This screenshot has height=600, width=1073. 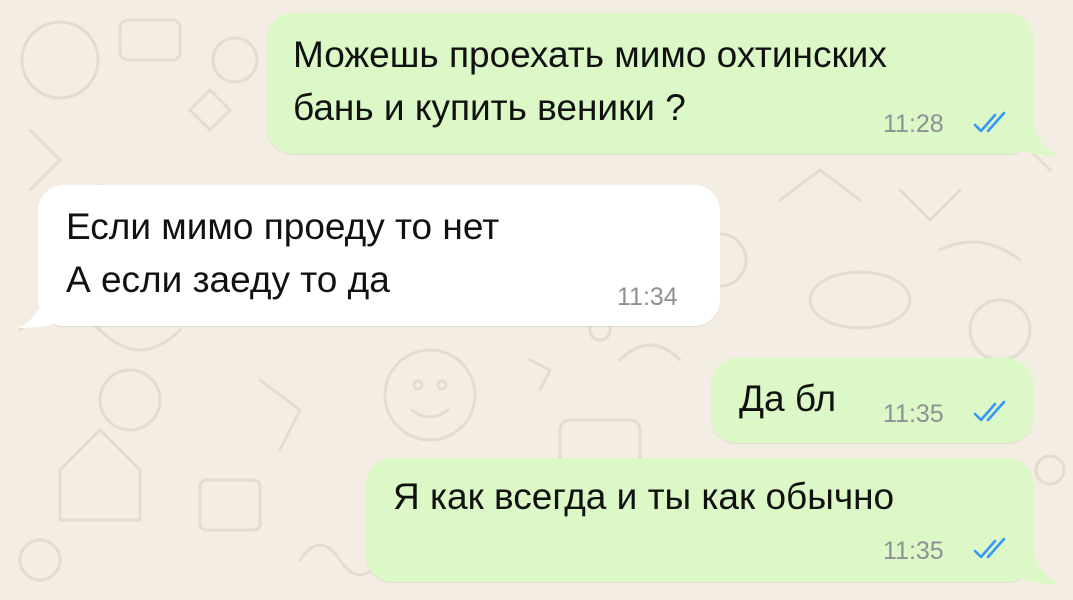 I want to click on message-timestamp: 11:34, so click(x=647, y=297).